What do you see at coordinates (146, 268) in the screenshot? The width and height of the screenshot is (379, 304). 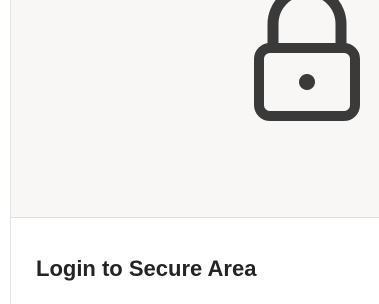 I see `card-title: Login to Secure Area` at bounding box center [146, 268].